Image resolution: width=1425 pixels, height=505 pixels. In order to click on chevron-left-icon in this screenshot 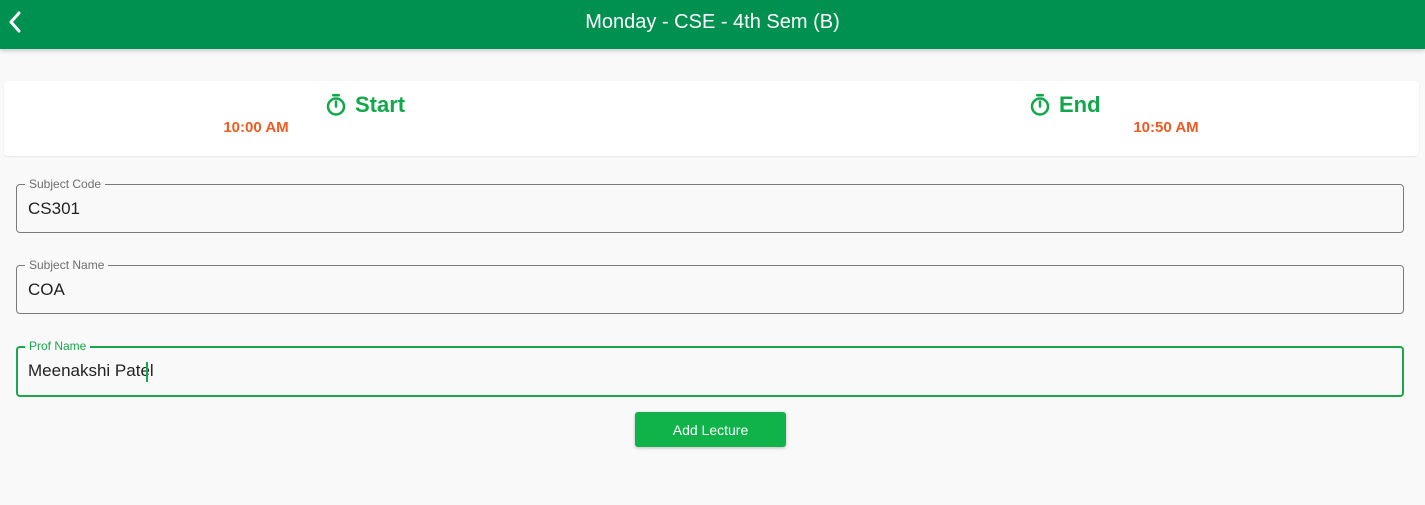, I will do `click(15, 22)`.